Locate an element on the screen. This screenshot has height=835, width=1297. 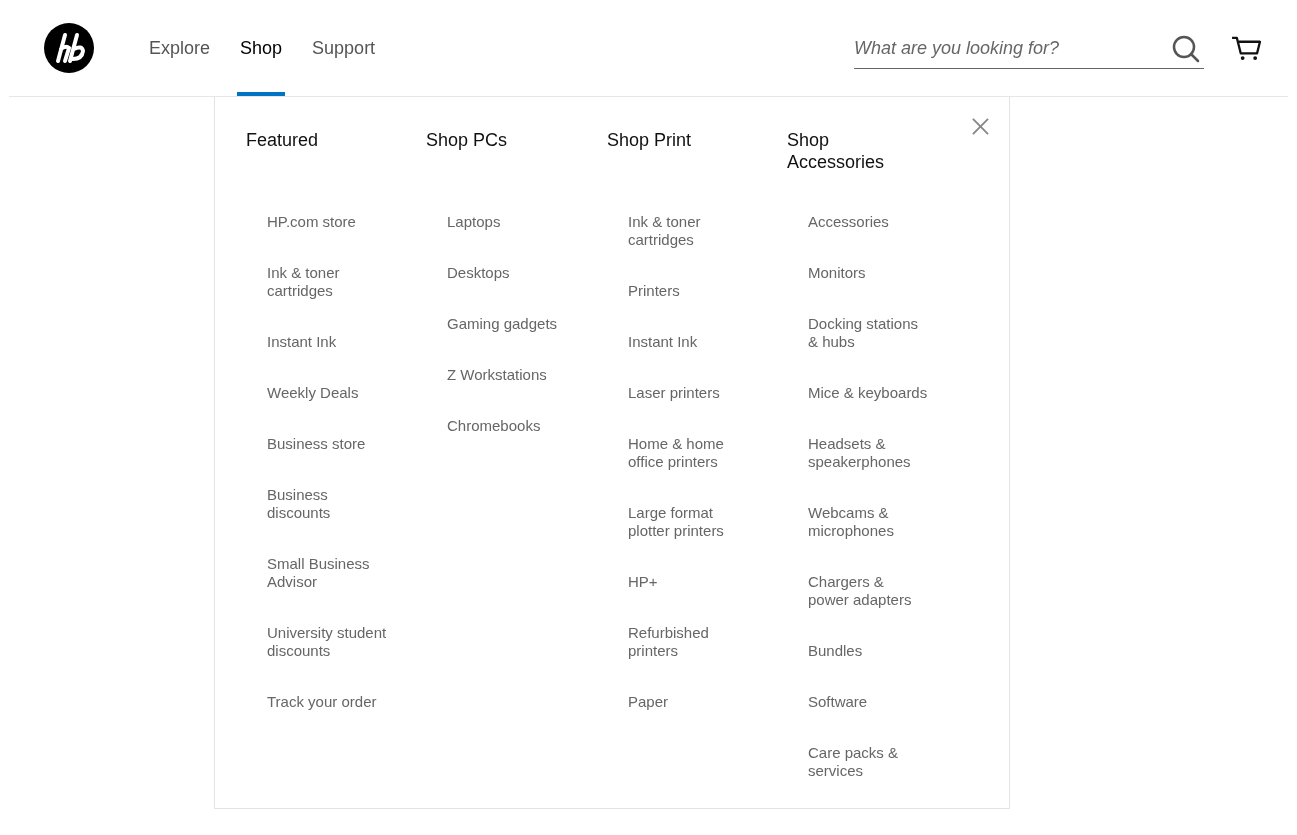
menu-link: Chromebooks is located at coordinates (507, 426).